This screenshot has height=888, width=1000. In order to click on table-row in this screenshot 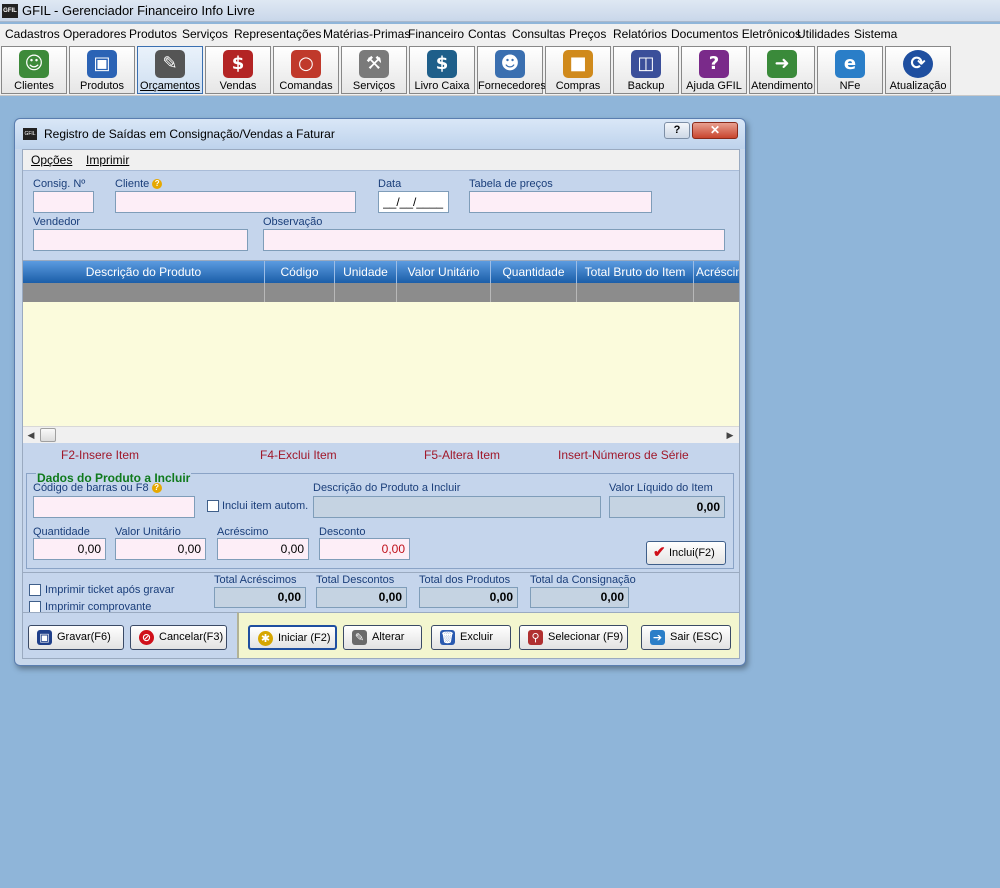, I will do `click(381, 292)`.